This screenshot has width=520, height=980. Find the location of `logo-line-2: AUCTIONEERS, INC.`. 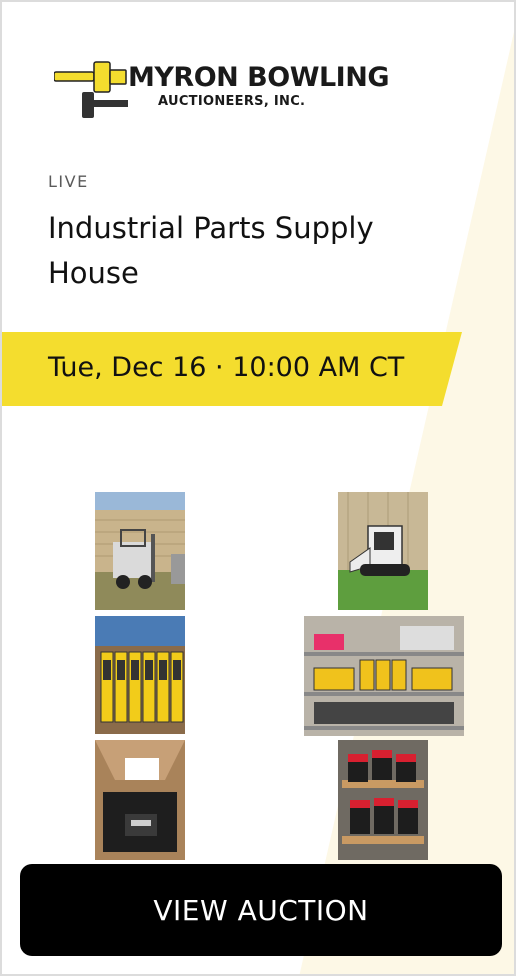

logo-line-2: AUCTIONEERS, INC. is located at coordinates (232, 101).